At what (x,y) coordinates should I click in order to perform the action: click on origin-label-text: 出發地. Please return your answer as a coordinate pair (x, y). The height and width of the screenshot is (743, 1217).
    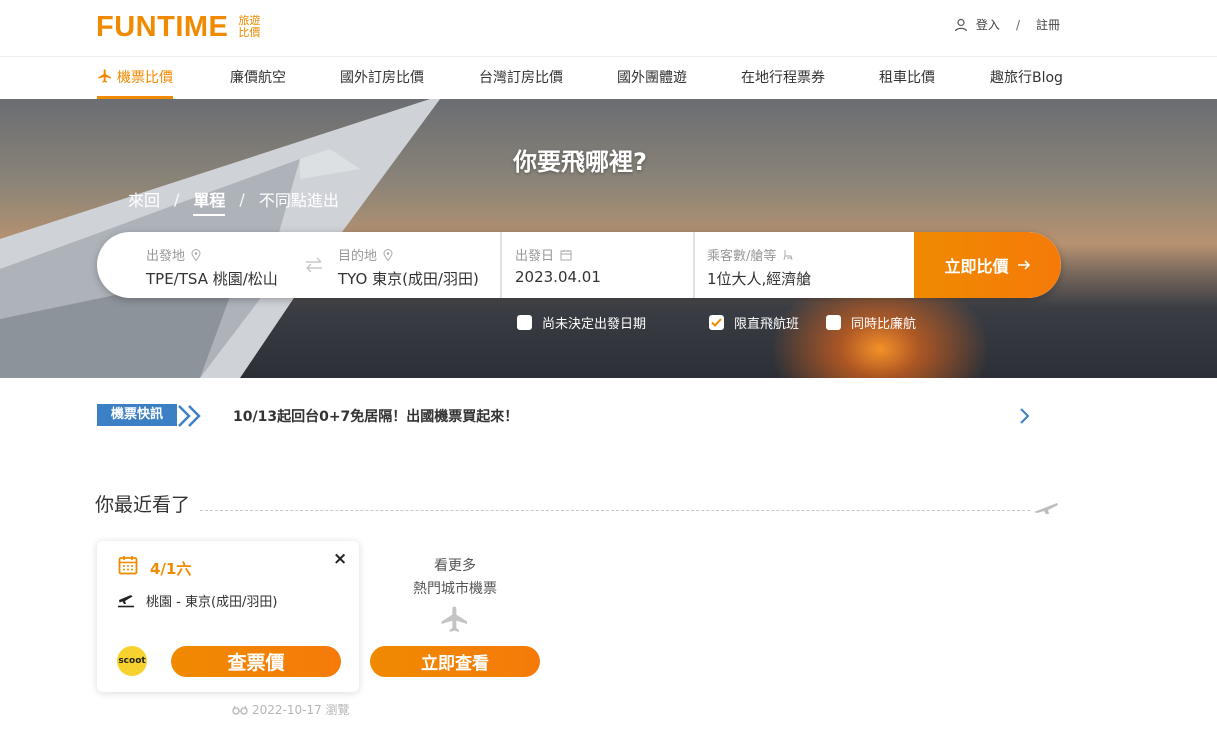
    Looking at the image, I should click on (166, 256).